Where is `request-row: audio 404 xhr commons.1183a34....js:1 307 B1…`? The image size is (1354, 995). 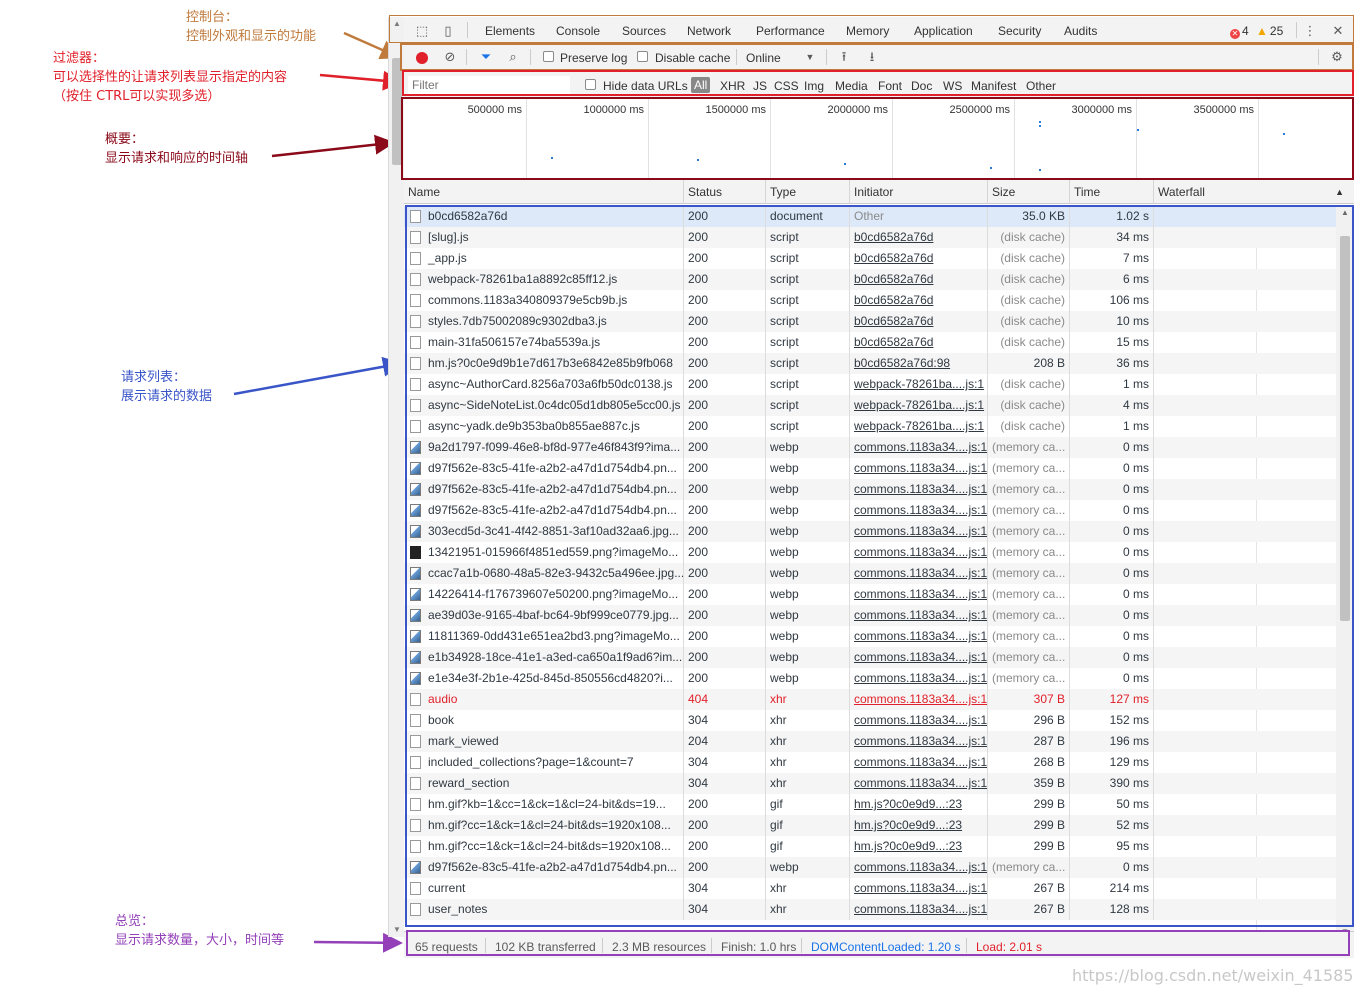
request-row: audio 404 xhr commons.1183a34....js:1 307 B1… is located at coordinates (870, 699).